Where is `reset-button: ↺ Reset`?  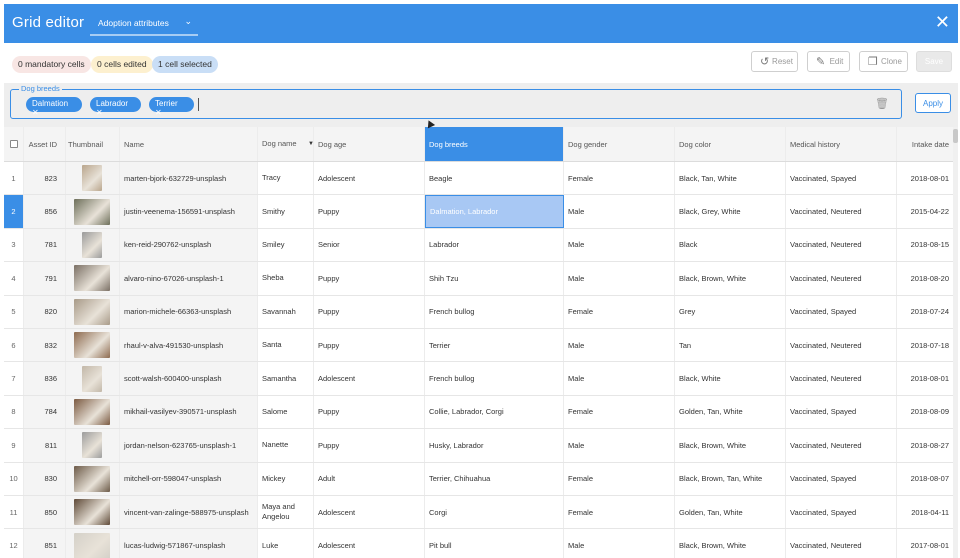
reset-button: ↺ Reset is located at coordinates (774, 61).